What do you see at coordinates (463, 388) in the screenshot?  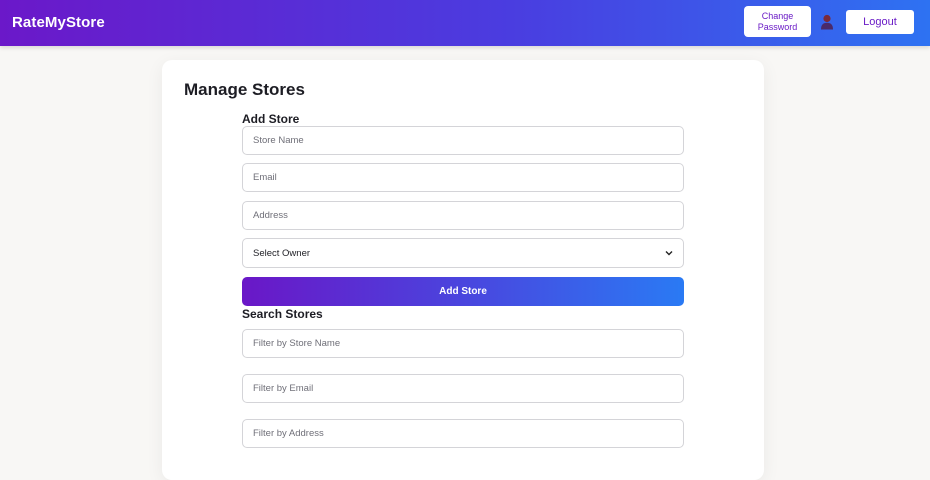 I see `filter-email-input` at bounding box center [463, 388].